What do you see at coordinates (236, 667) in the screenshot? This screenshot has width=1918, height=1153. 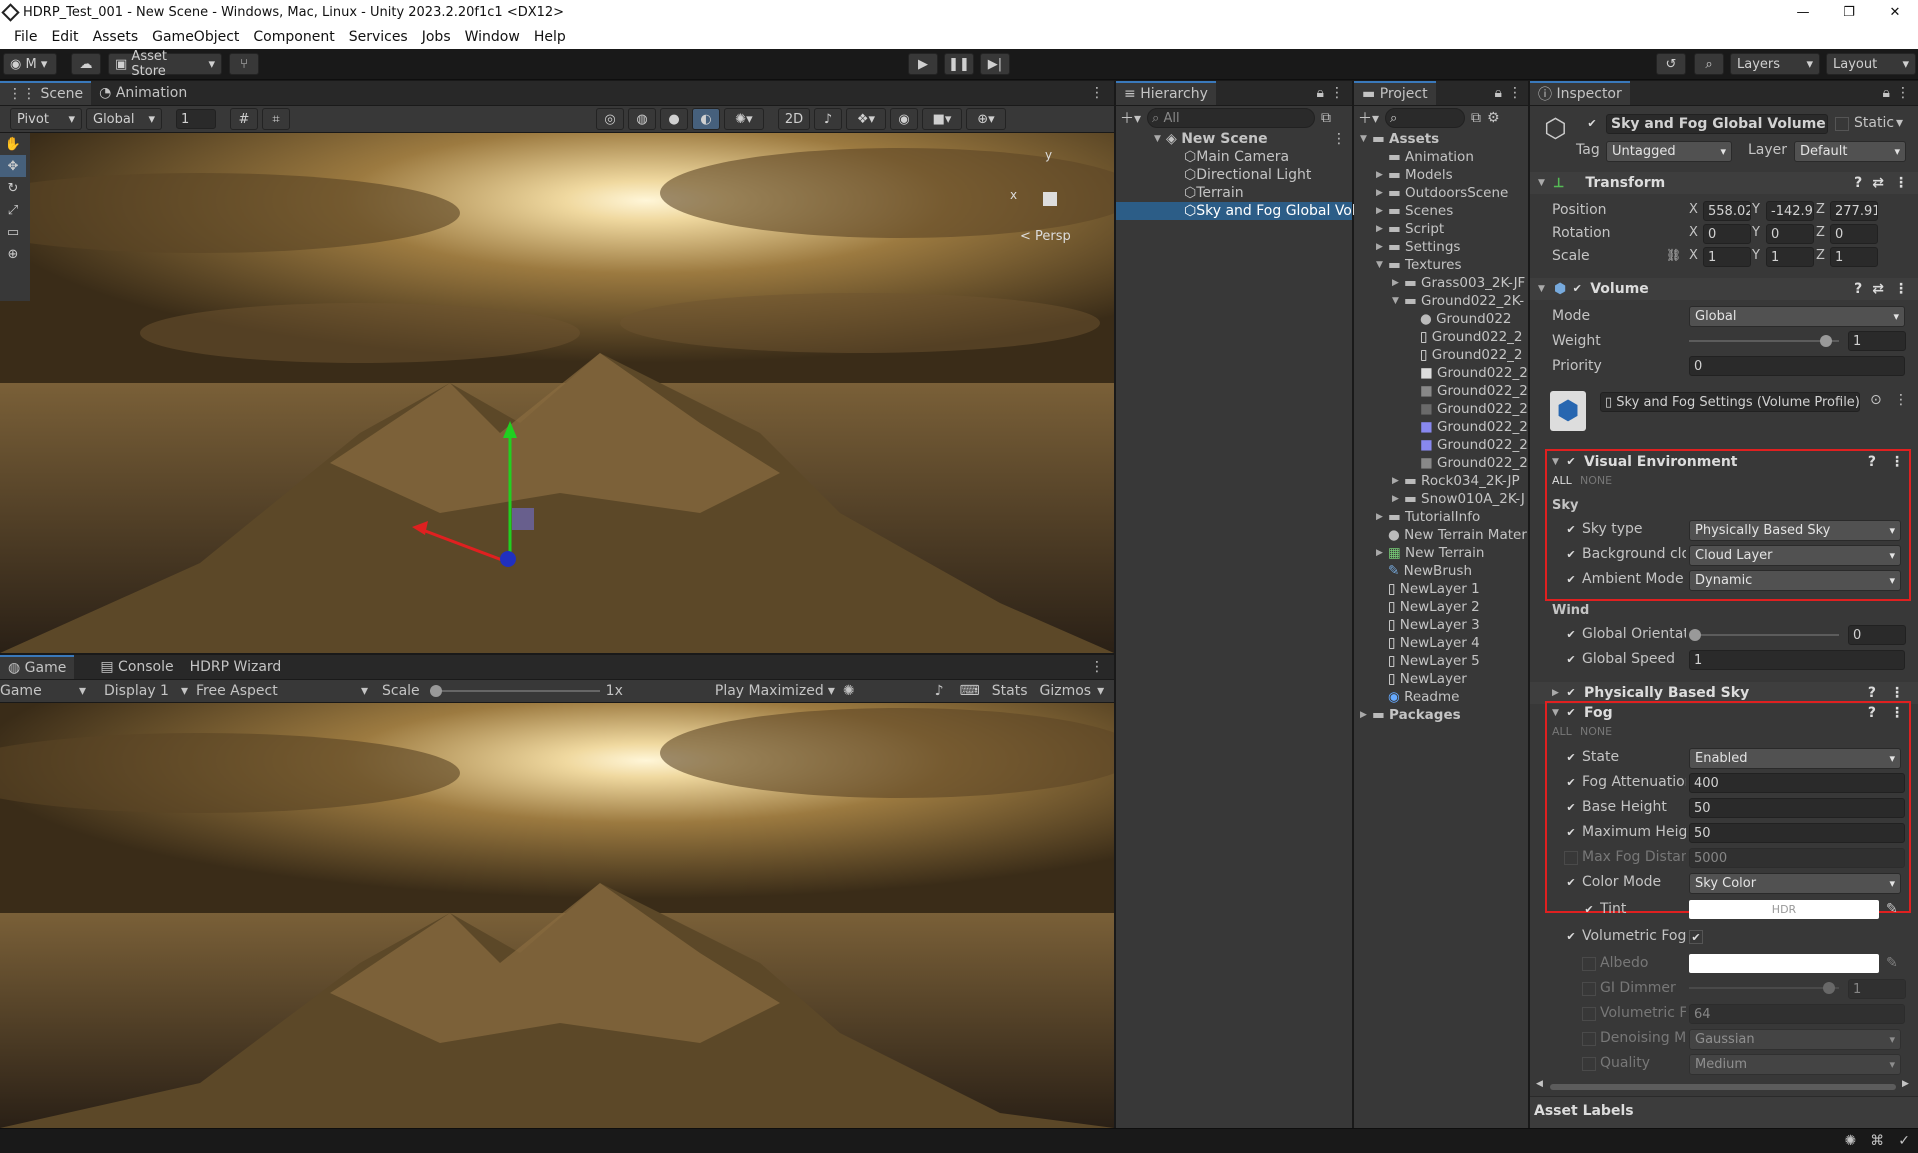 I see `tab-hdrp-wizard: HDRP Wizard` at bounding box center [236, 667].